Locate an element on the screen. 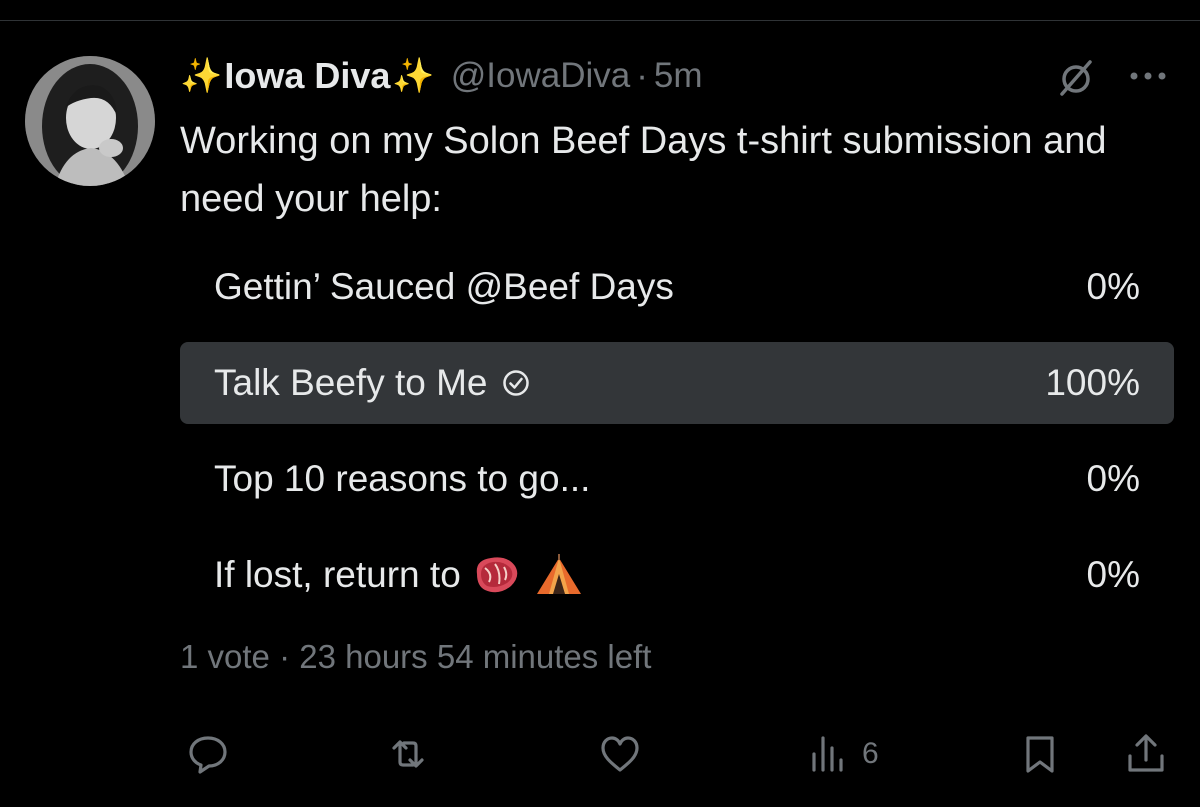 The width and height of the screenshot is (1200, 807). author-name: Iowa Diva is located at coordinates (307, 76).